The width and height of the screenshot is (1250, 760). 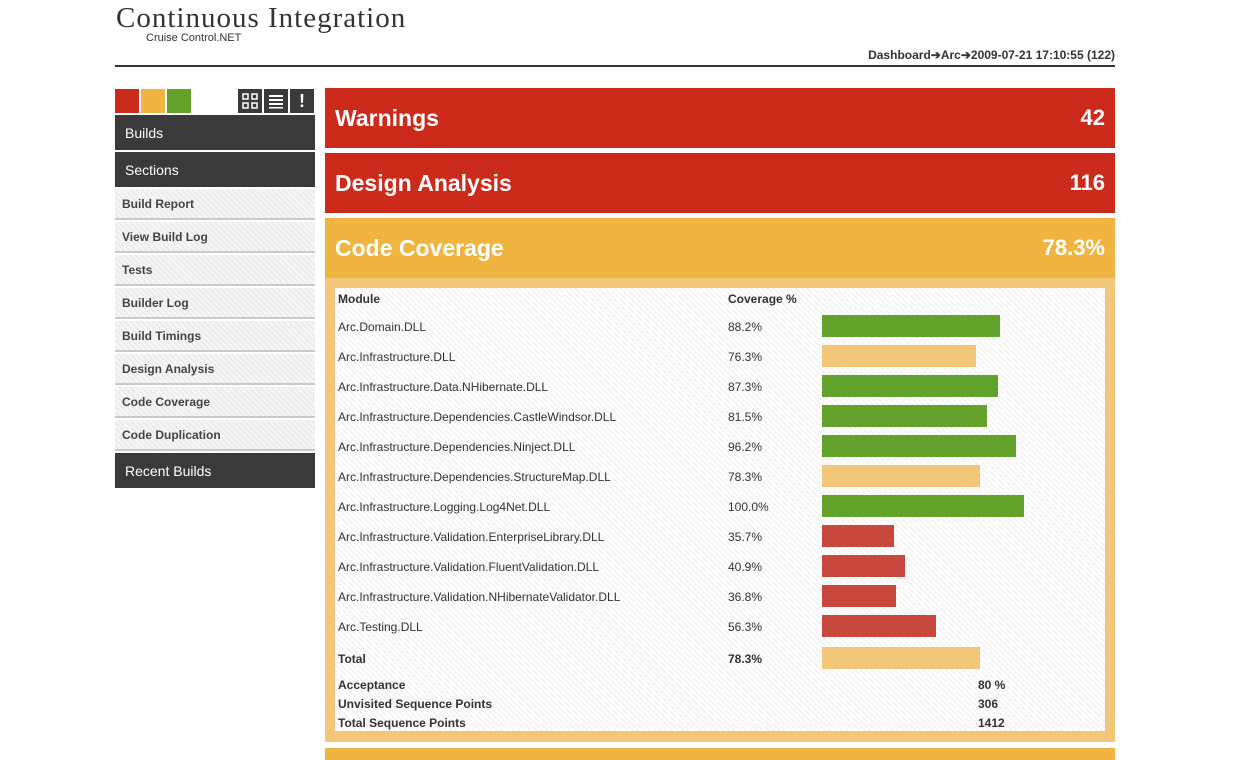 What do you see at coordinates (352, 659) in the screenshot?
I see `total-label: Total` at bounding box center [352, 659].